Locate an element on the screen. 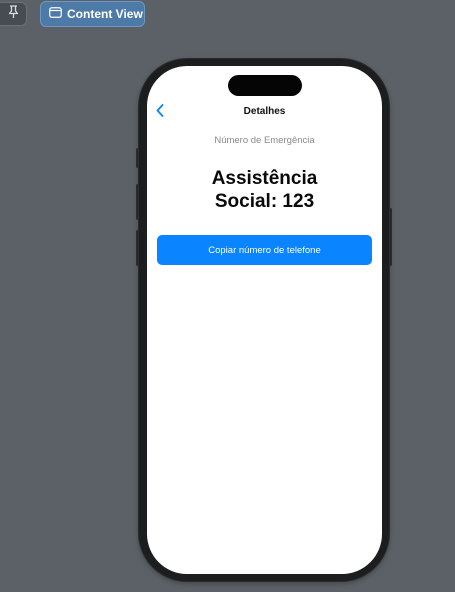 The width and height of the screenshot is (455, 592). emergency-title-line-1: Assistência is located at coordinates (264, 178).